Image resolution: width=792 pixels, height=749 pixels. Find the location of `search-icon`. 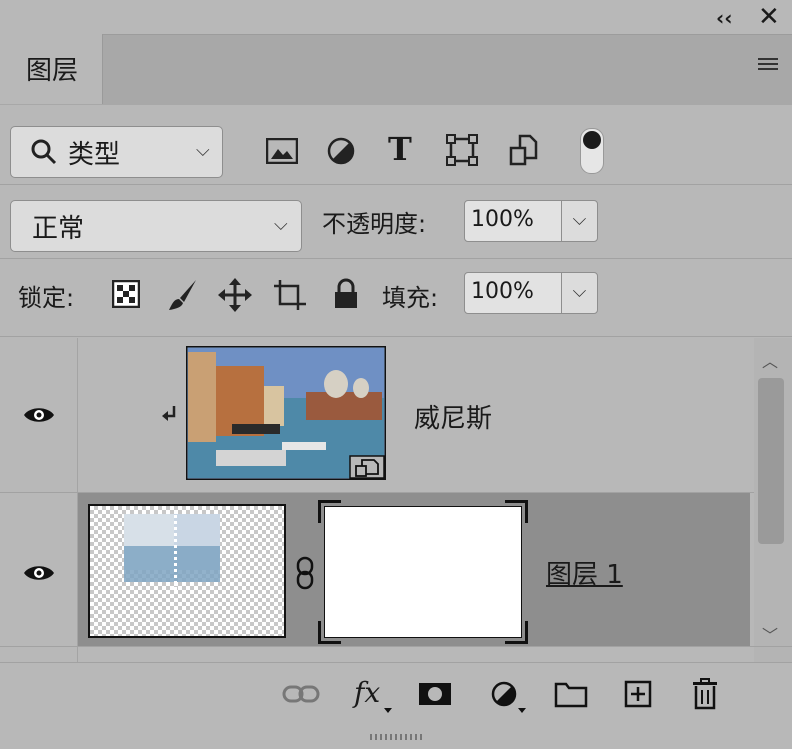

search-icon is located at coordinates (44, 152).